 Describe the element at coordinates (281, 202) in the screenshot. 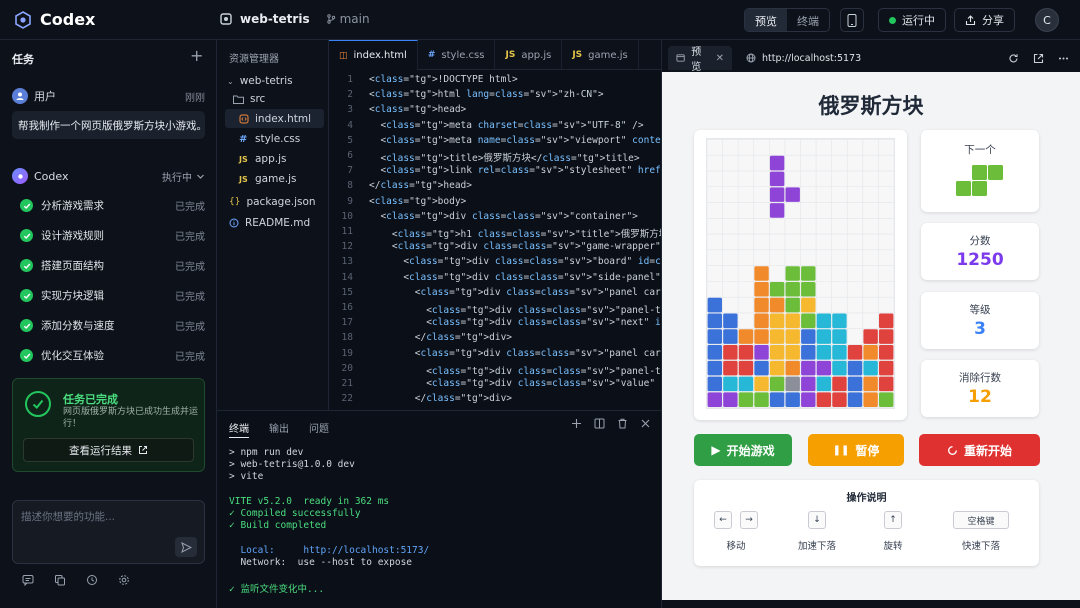

I see `file-label: package.json` at that location.